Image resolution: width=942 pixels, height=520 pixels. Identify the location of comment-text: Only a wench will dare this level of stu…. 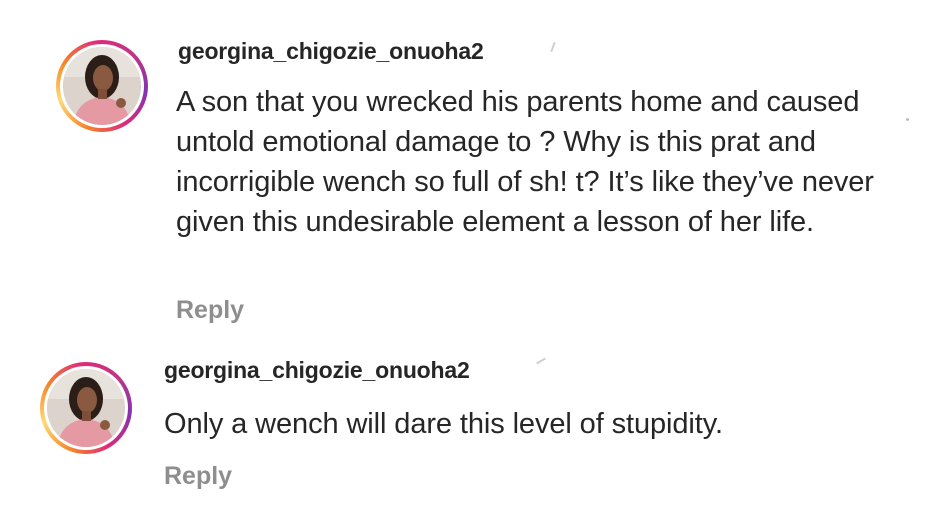
(443, 424).